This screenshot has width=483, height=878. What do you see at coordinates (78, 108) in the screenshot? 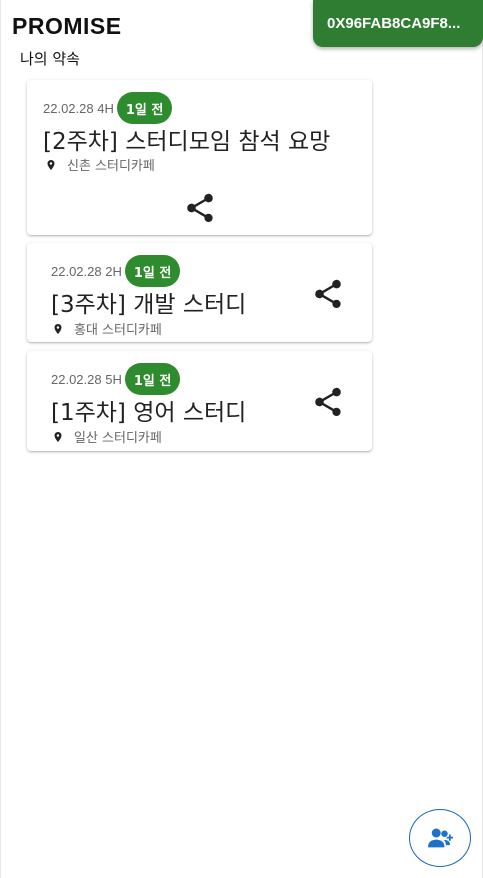
I see `promise-date: 22.02.28 4H` at bounding box center [78, 108].